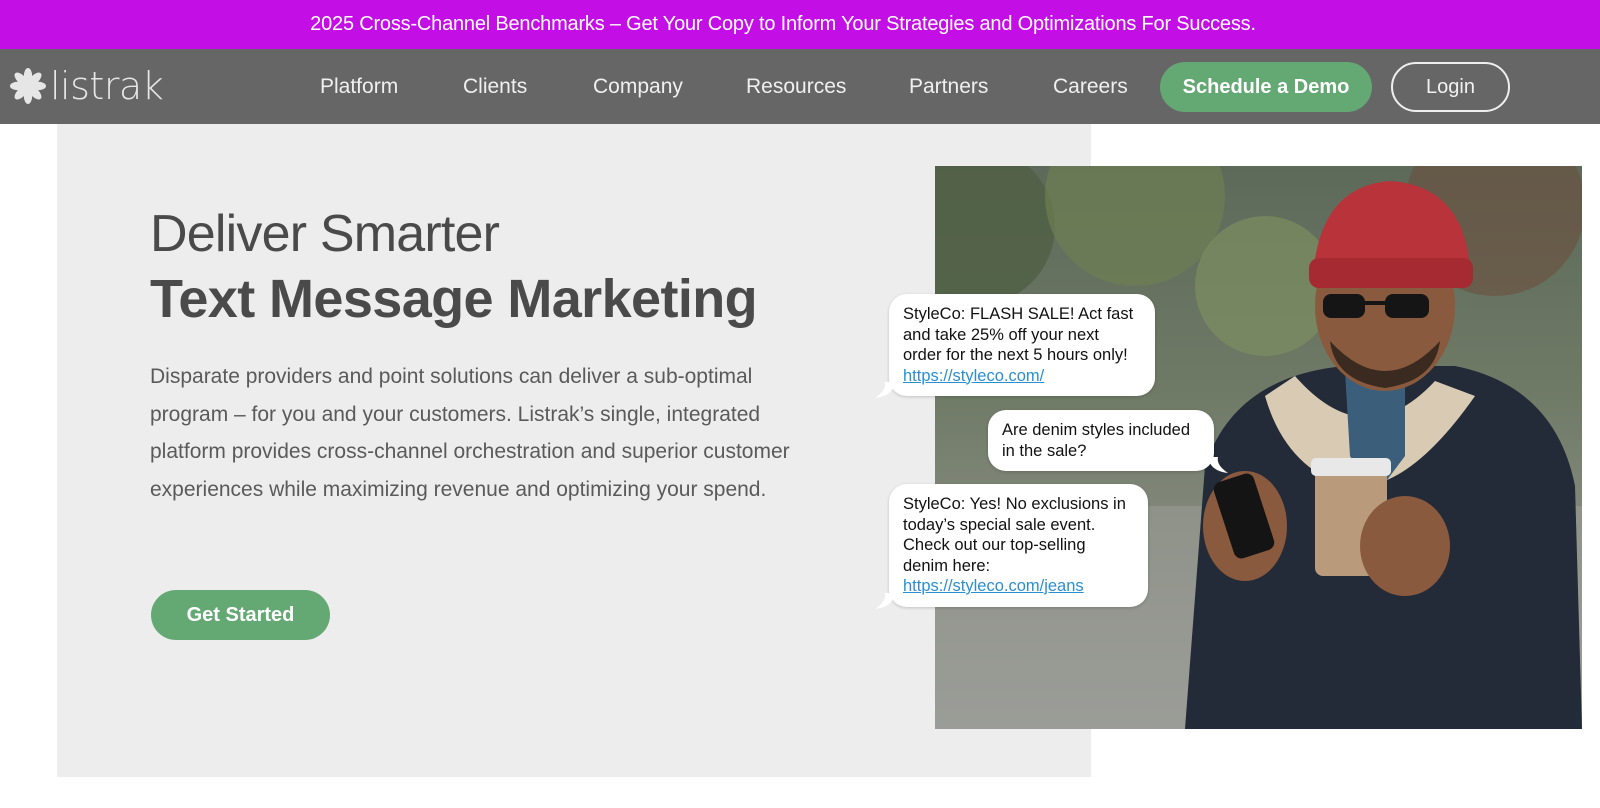 The image size is (1600, 808). What do you see at coordinates (28, 86) in the screenshot?
I see `listrak-burst-icon` at bounding box center [28, 86].